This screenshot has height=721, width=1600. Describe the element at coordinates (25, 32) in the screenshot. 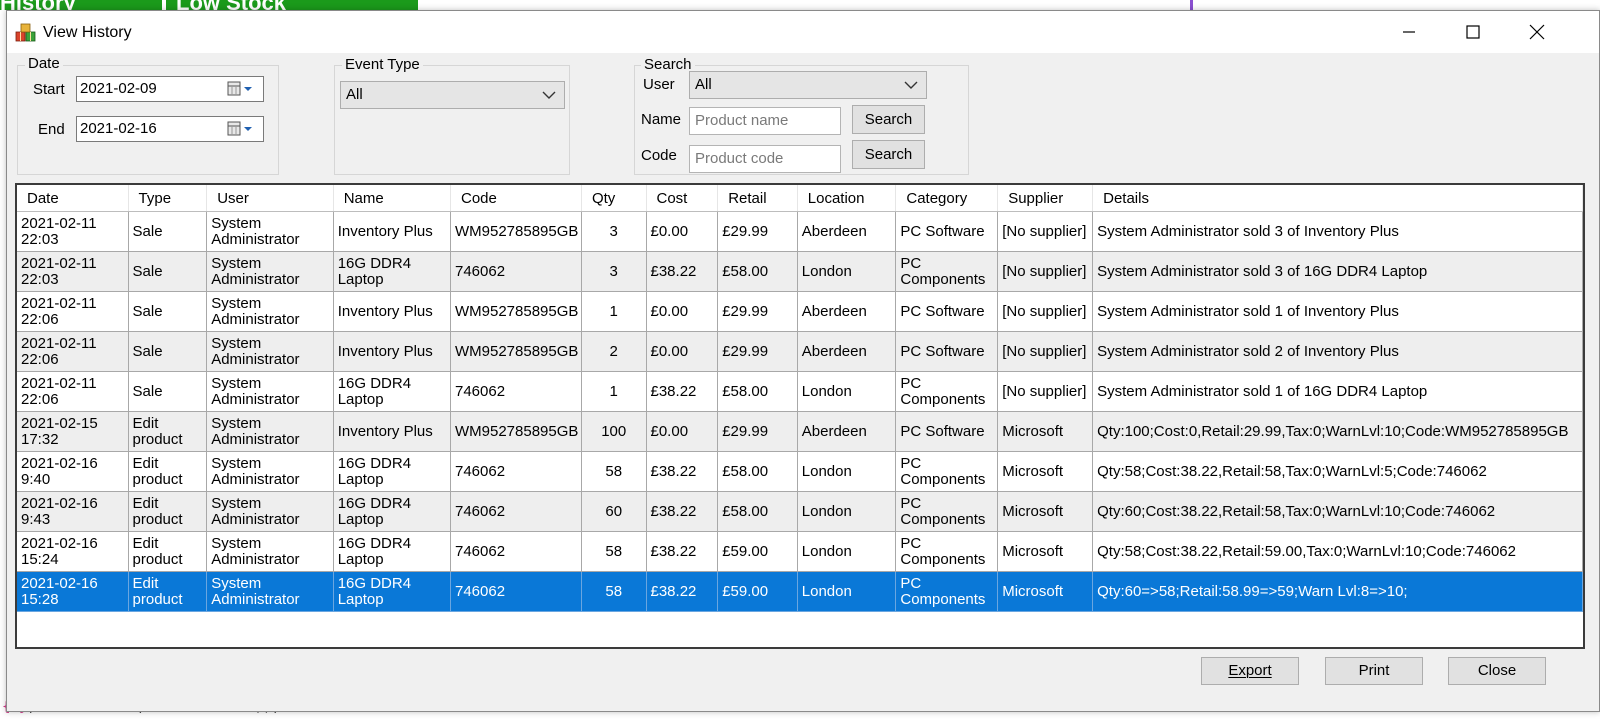

I see `boxes-icon` at that location.